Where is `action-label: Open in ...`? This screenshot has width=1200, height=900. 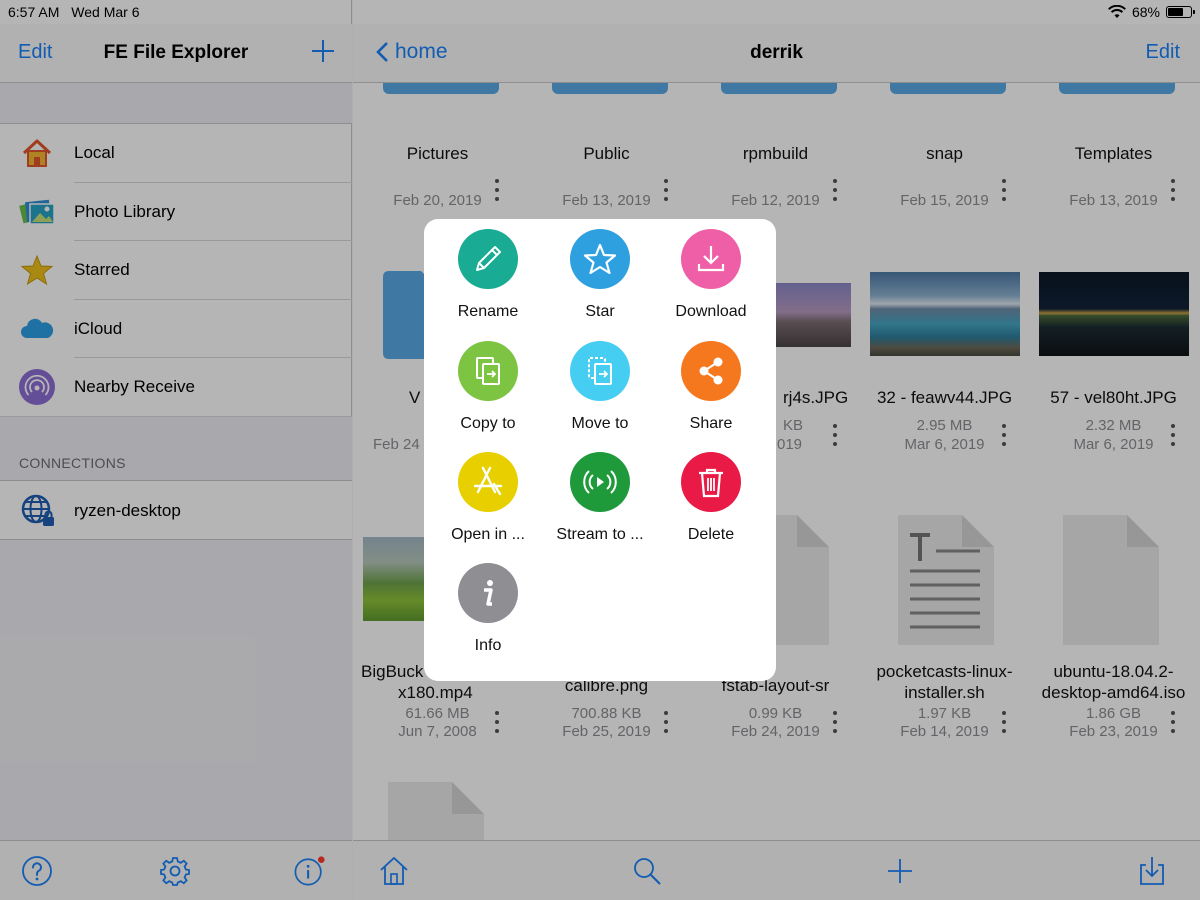 action-label: Open in ... is located at coordinates (488, 534).